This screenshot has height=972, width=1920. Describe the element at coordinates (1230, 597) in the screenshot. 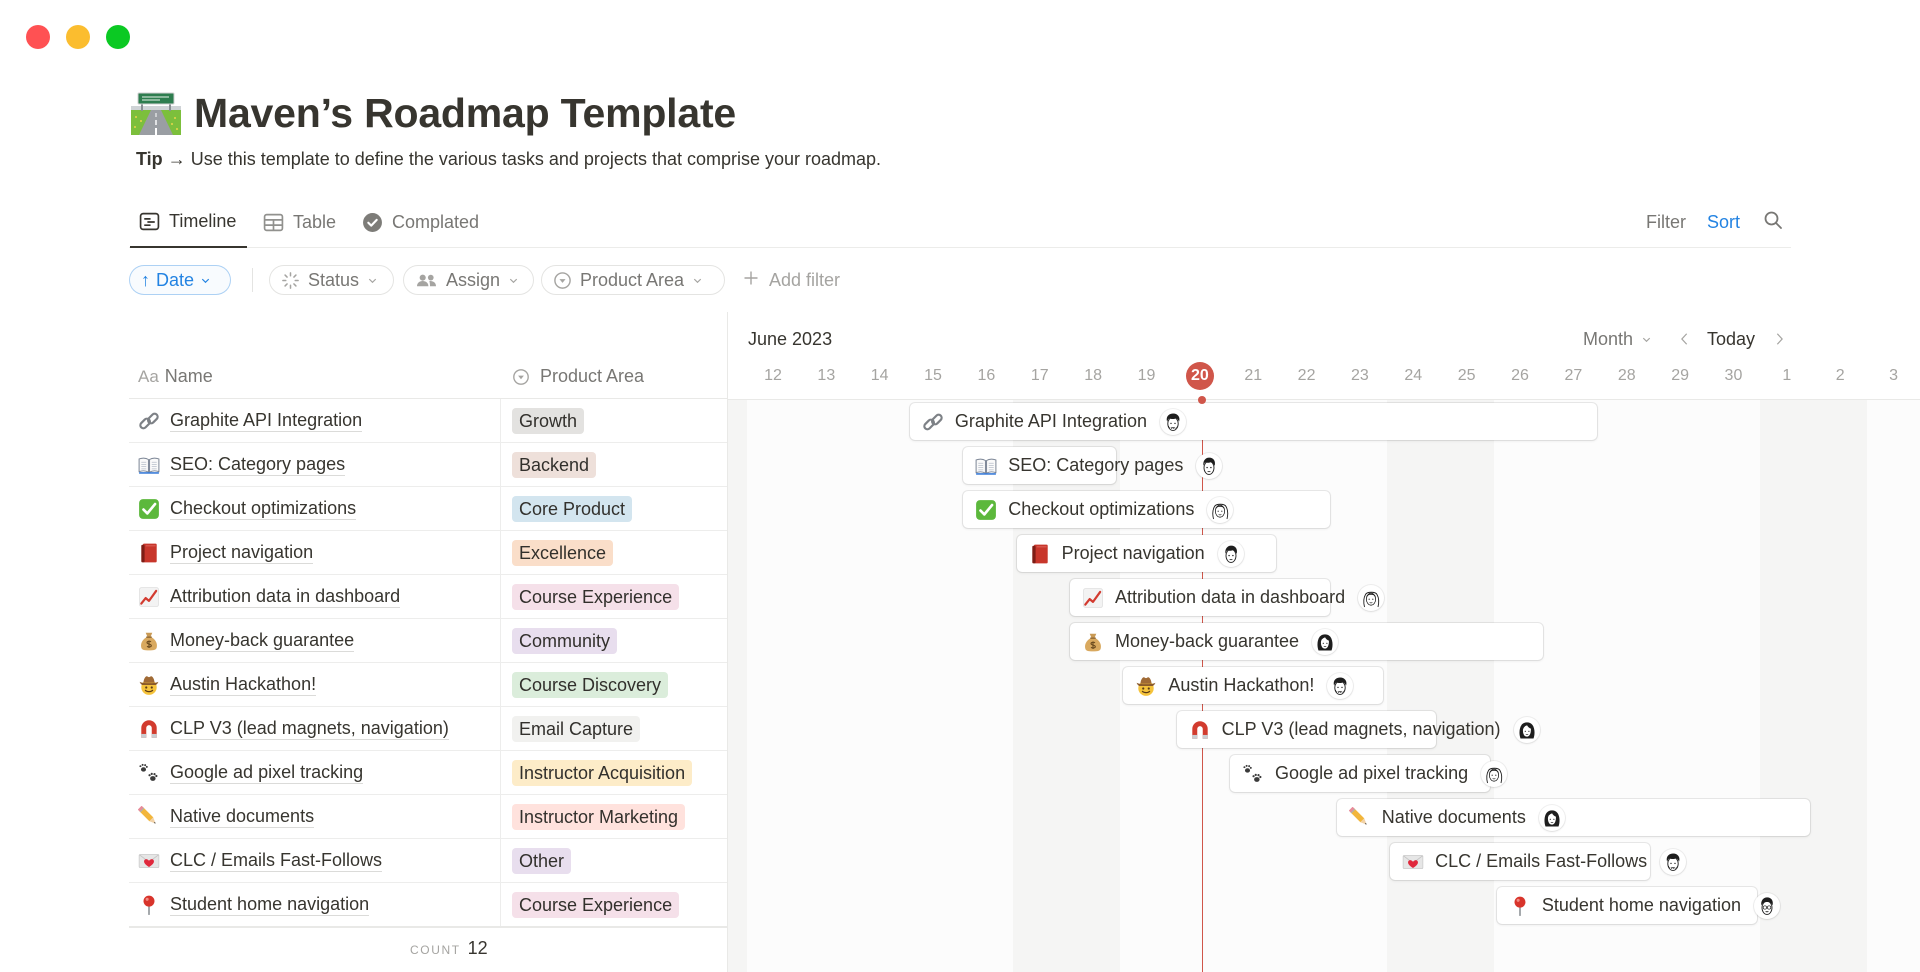

I see `timeline-bar-label: Attribution data in dashboard` at that location.